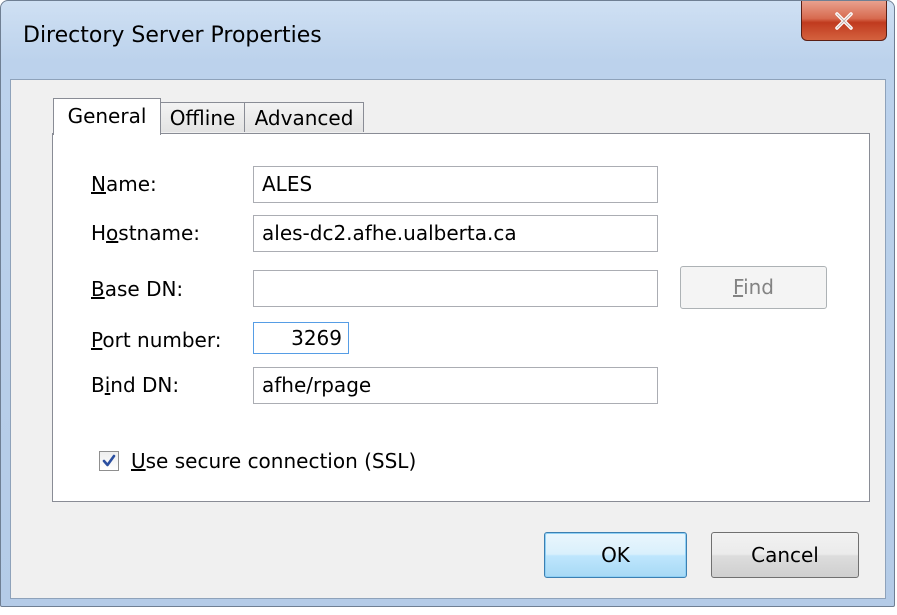  I want to click on base-dn-label: Base DN:, so click(137, 289).